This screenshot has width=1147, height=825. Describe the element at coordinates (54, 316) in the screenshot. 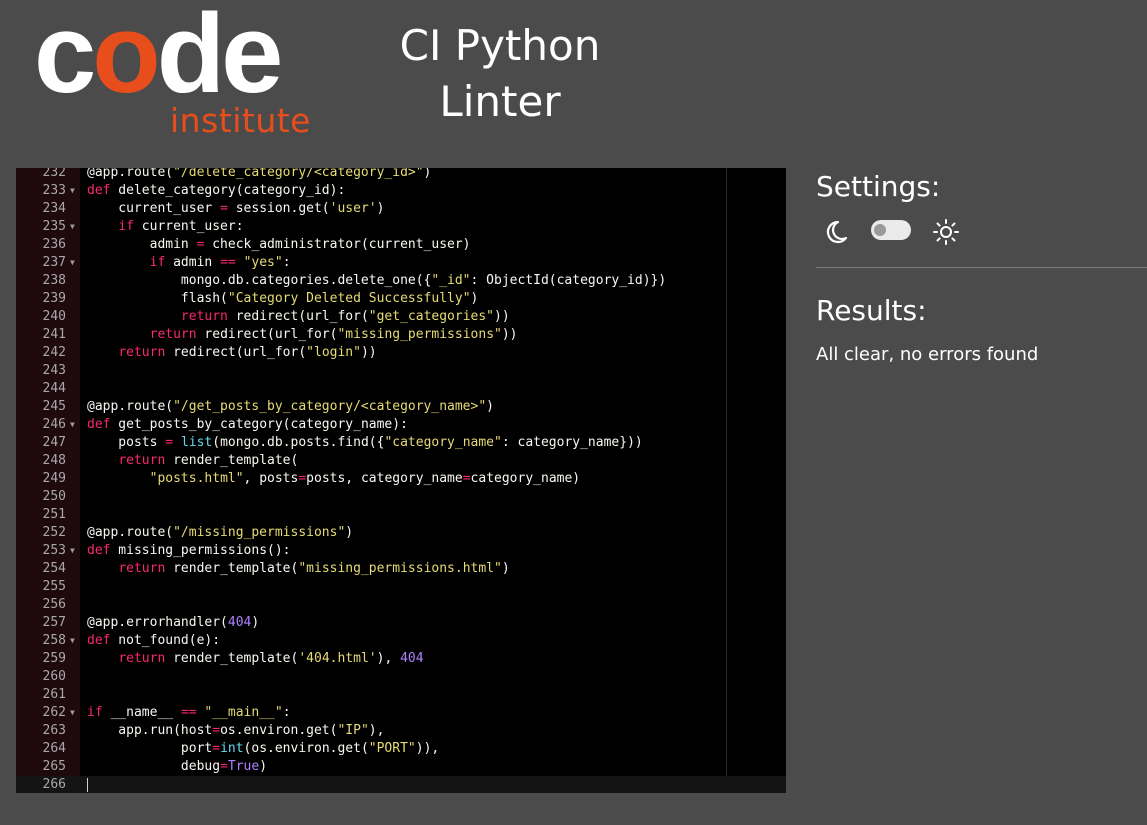

I see `line-number: 240` at that location.